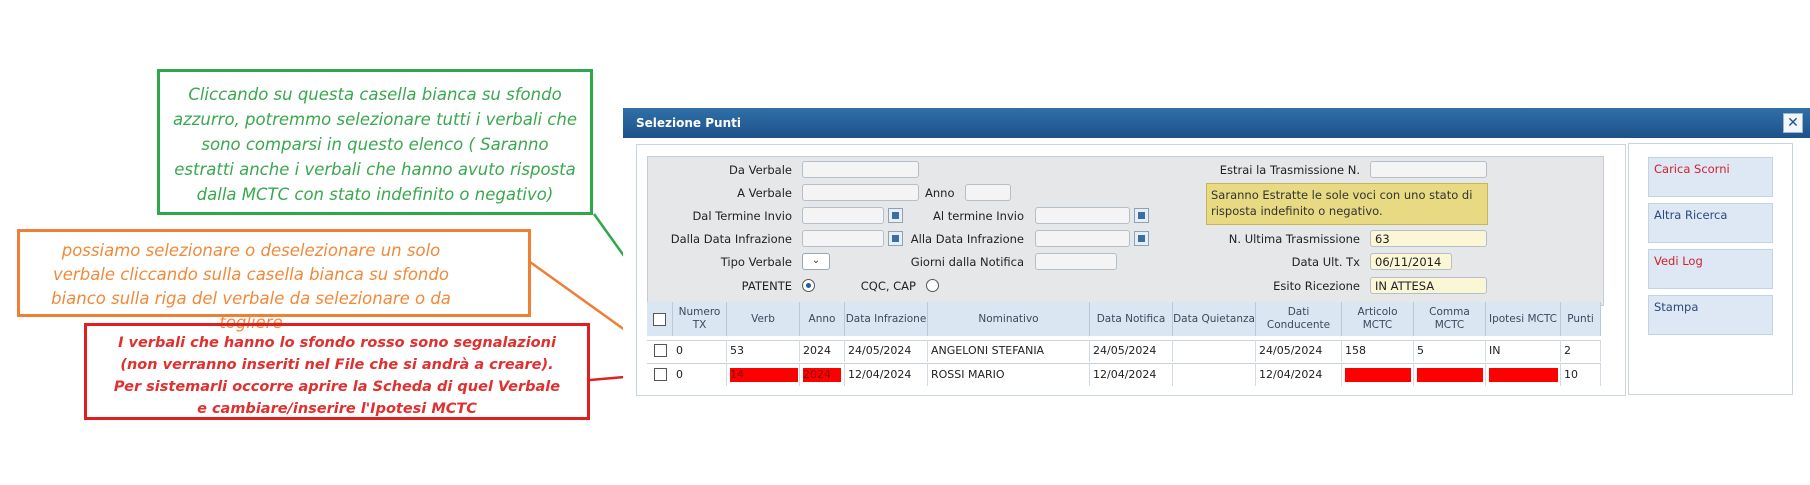 The width and height of the screenshot is (1810, 485). I want to click on close-button: ✕, so click(1793, 123).